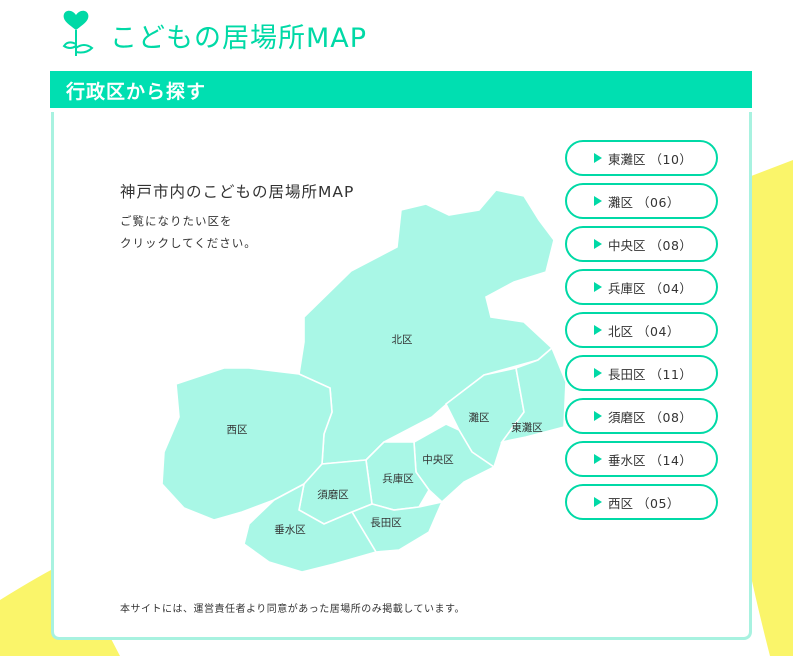 This screenshot has height=656, width=793. I want to click on ward-button-label: 西区, so click(621, 503).